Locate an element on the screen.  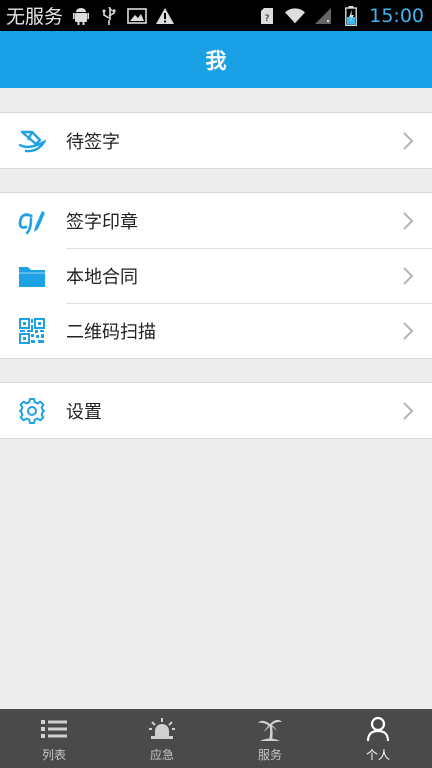
palm-tree-icon is located at coordinates (270, 729).